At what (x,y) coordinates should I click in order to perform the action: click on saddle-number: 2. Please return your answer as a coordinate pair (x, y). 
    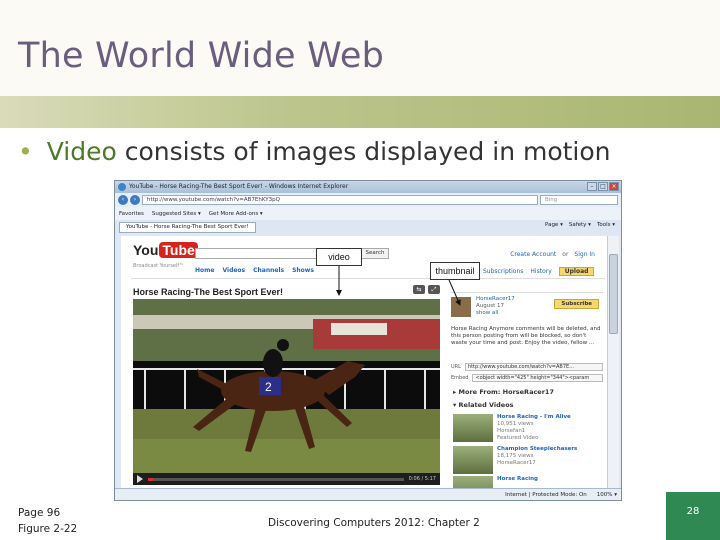
    Looking at the image, I should click on (268, 387).